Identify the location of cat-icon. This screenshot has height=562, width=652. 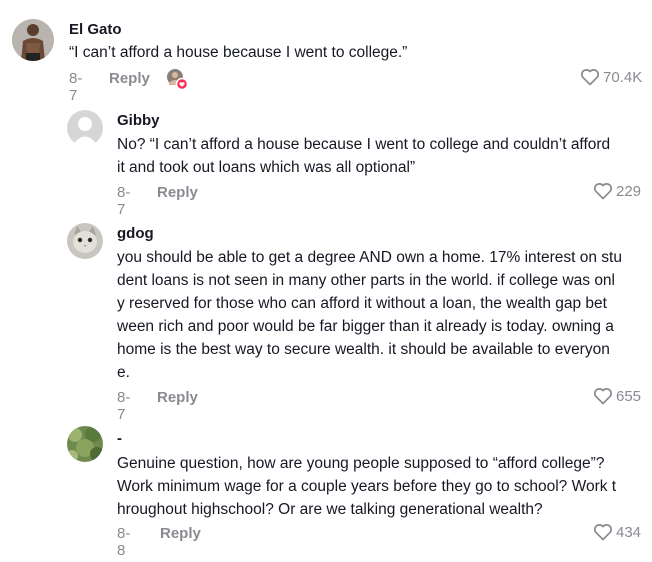
(85, 241).